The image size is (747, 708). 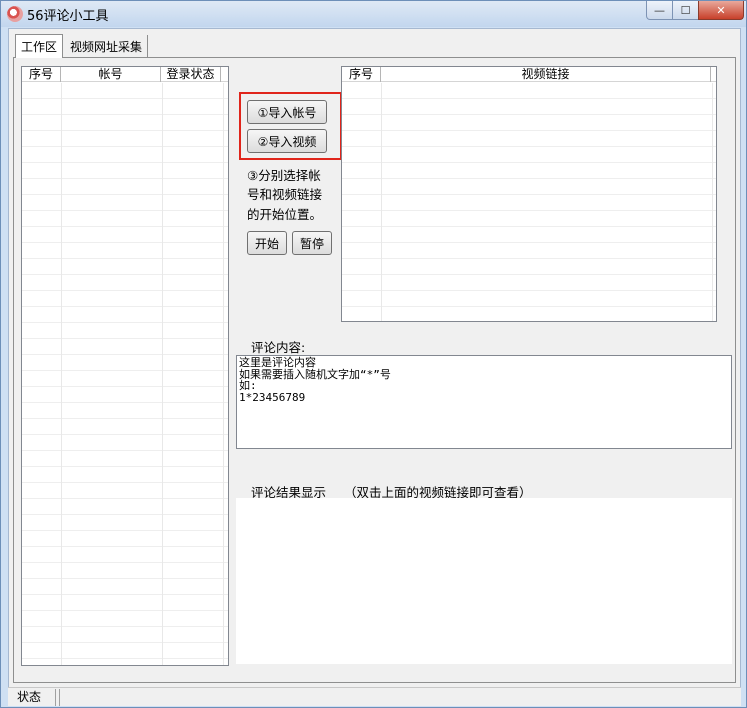 I want to click on maximize-button: ☐, so click(x=685, y=10).